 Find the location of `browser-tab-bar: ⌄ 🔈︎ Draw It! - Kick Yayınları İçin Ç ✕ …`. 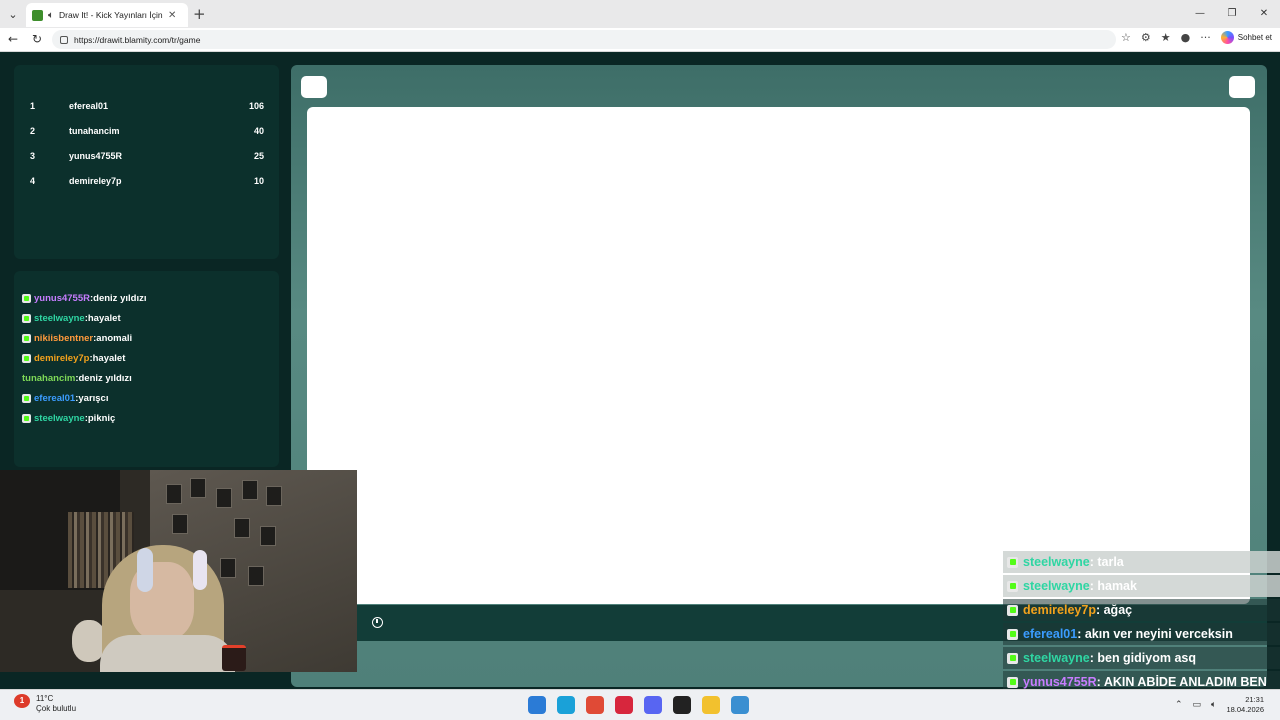

browser-tab-bar: ⌄ 🔈︎ Draw It! - Kick Yayınları İçin Ç ✕ … is located at coordinates (640, 14).